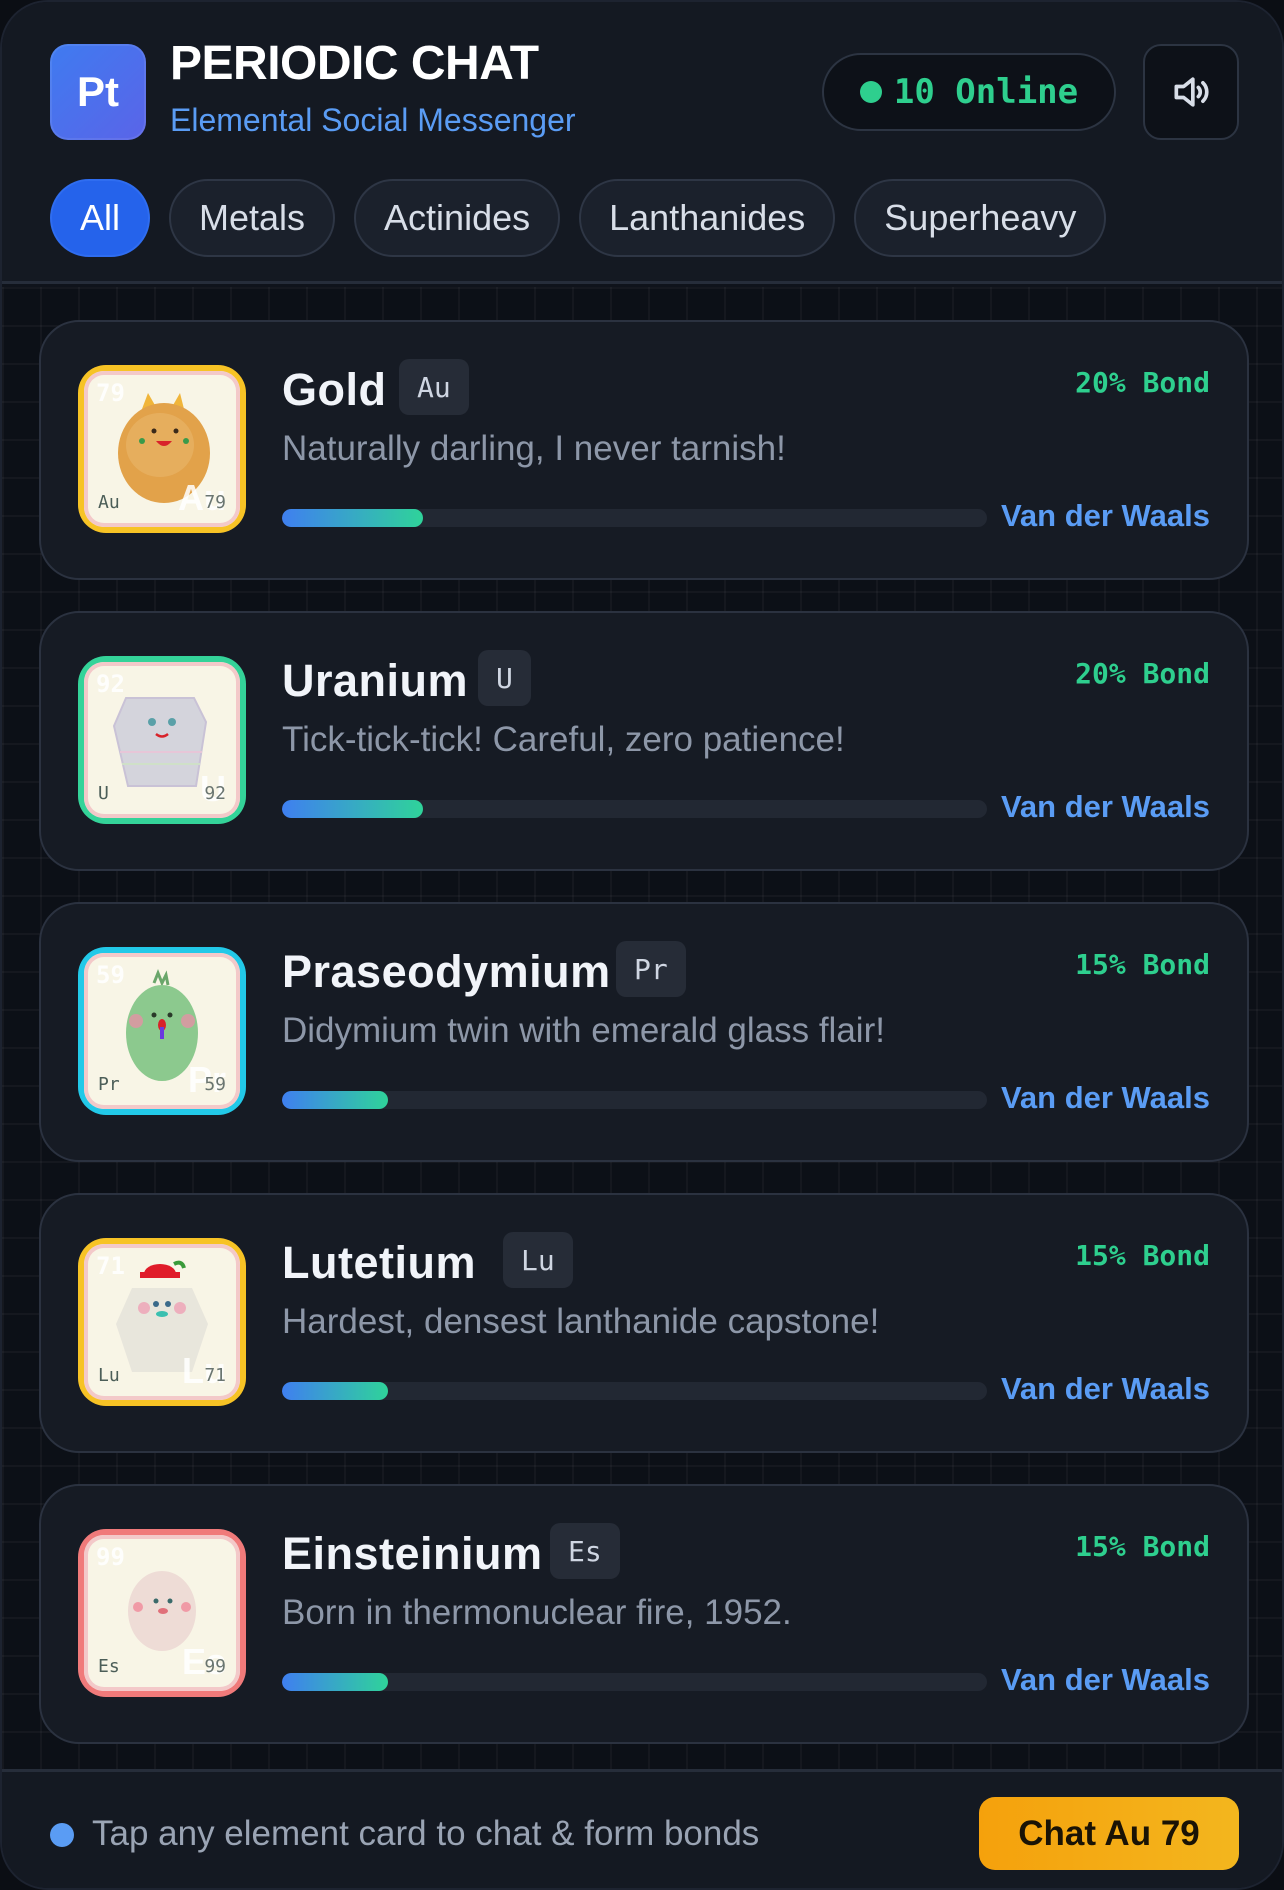 This screenshot has height=1890, width=1284. I want to click on app-logo: Pt, so click(98, 92).